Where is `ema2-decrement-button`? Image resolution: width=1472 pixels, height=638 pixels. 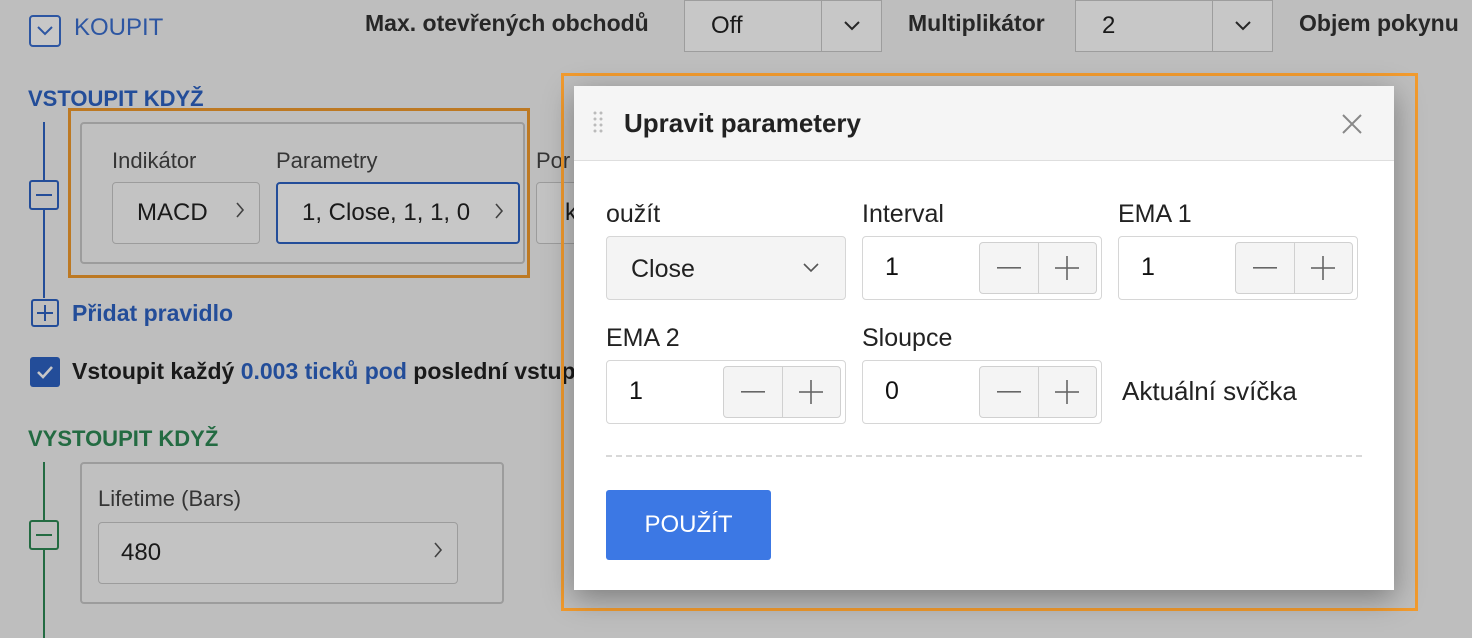
ema2-decrement-button is located at coordinates (753, 392).